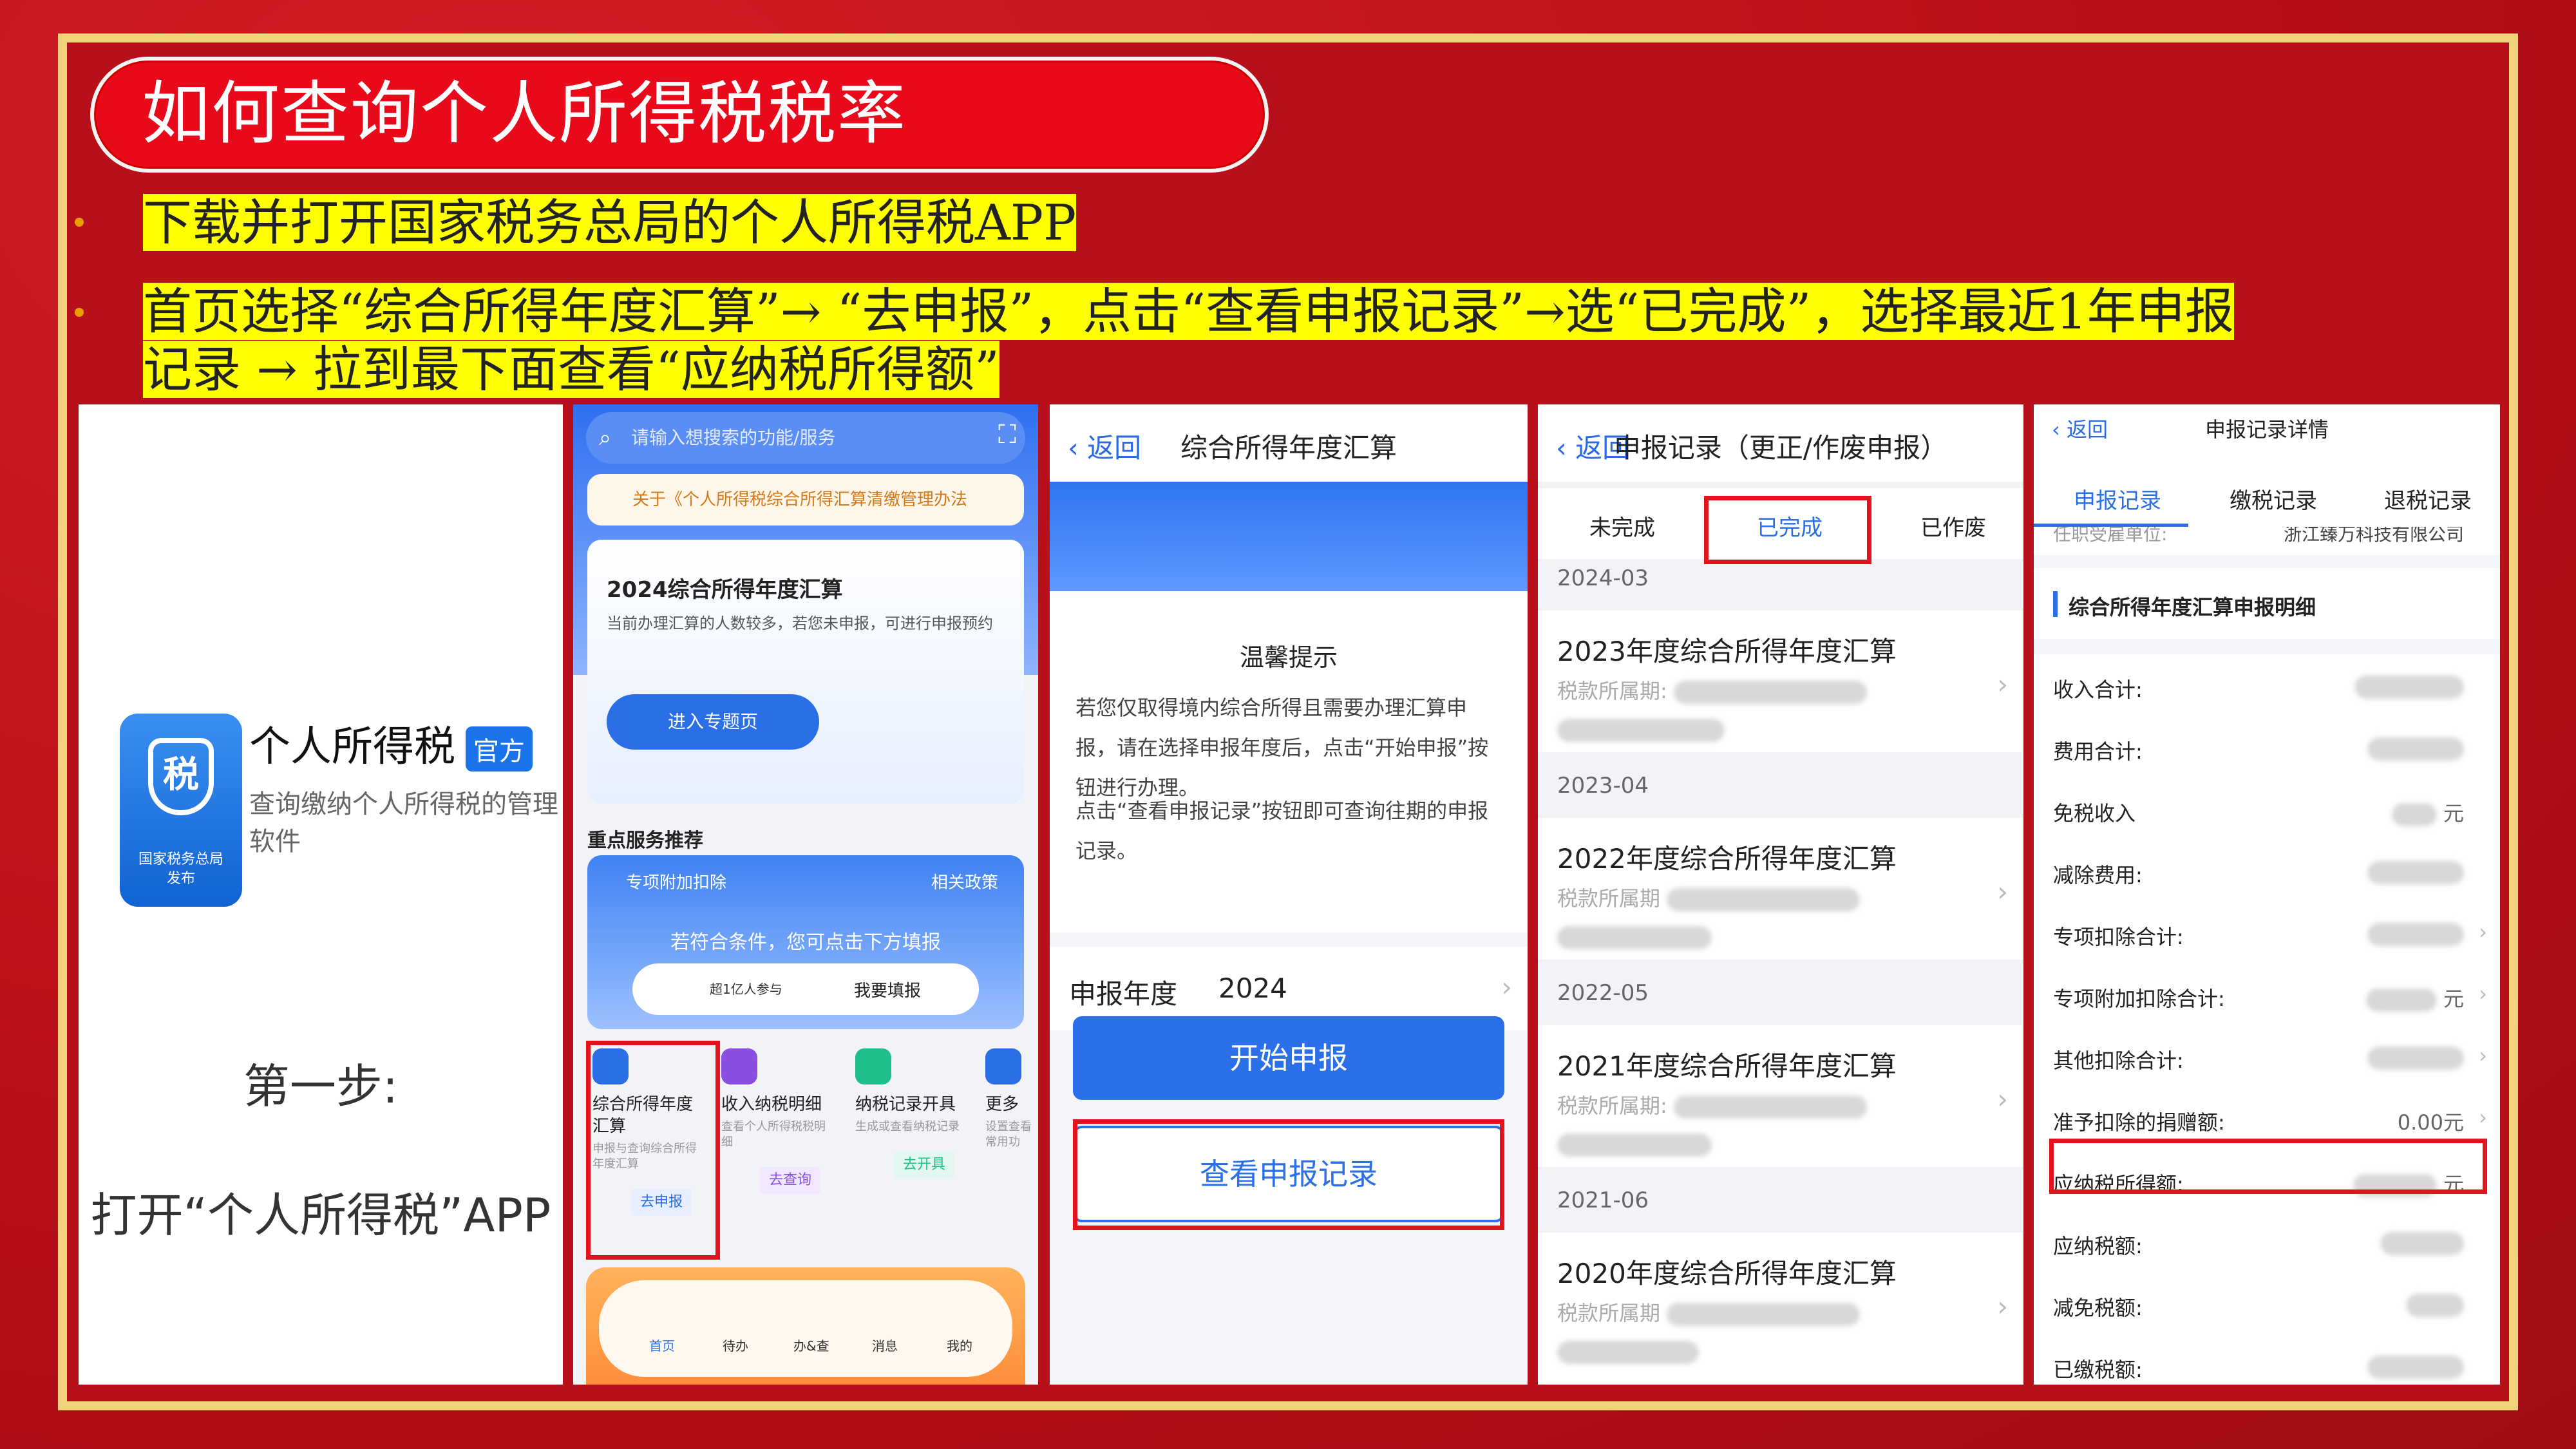 The height and width of the screenshot is (1449, 2576). What do you see at coordinates (2267, 1118) in the screenshot?
I see `detail-row: 准予扣除的捐赠额: 0.00元 ›` at bounding box center [2267, 1118].